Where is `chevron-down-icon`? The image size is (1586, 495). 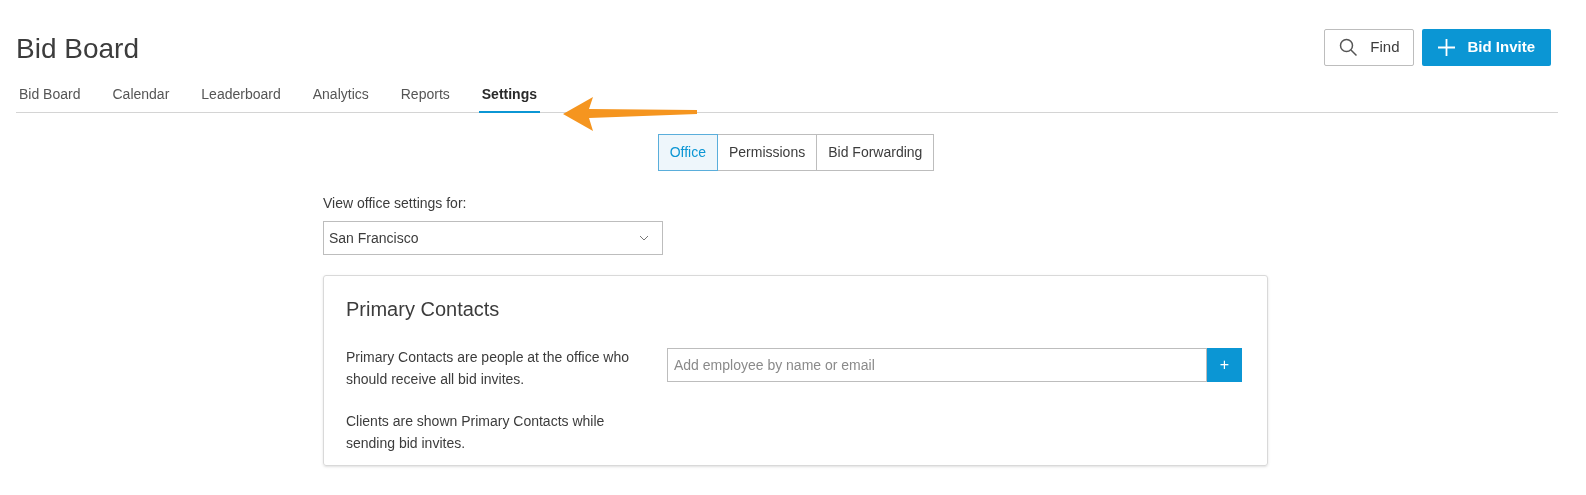 chevron-down-icon is located at coordinates (644, 238).